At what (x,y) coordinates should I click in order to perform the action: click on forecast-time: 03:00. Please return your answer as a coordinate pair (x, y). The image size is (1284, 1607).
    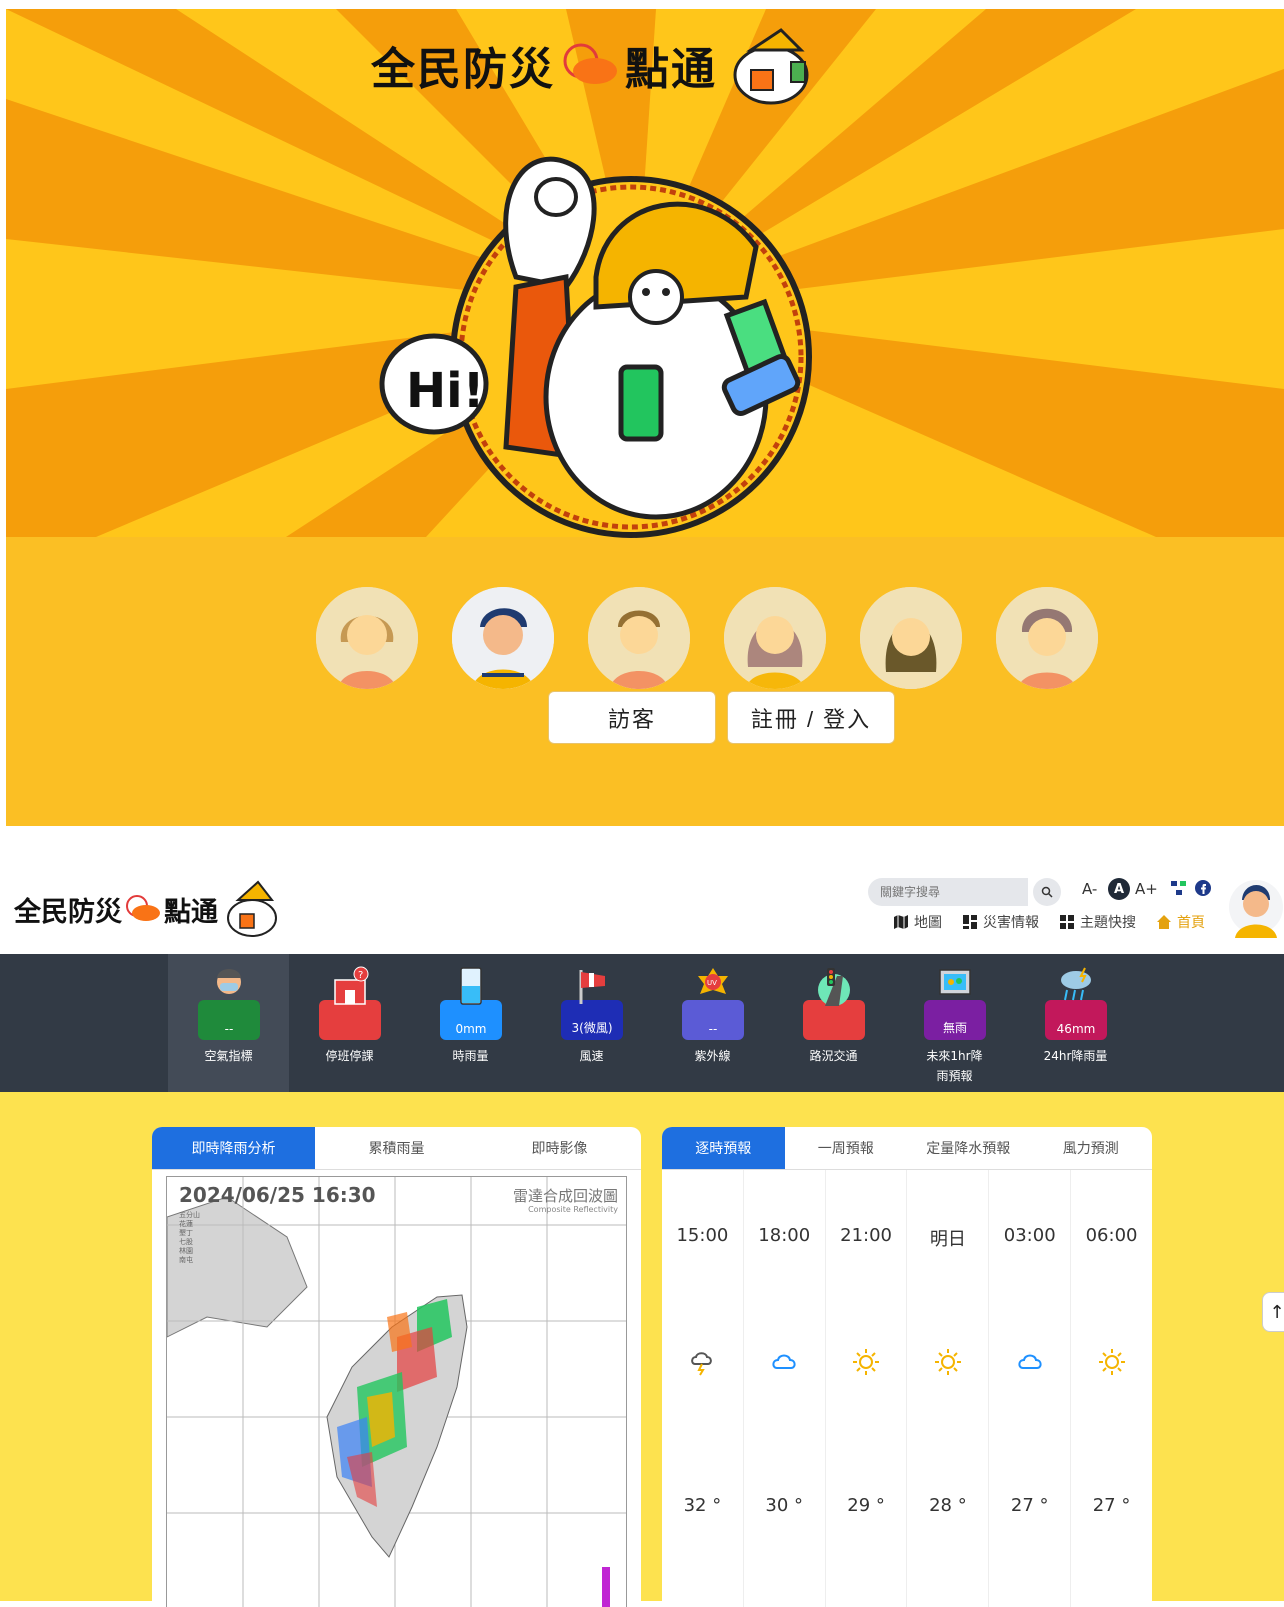
    Looking at the image, I should click on (1029, 1235).